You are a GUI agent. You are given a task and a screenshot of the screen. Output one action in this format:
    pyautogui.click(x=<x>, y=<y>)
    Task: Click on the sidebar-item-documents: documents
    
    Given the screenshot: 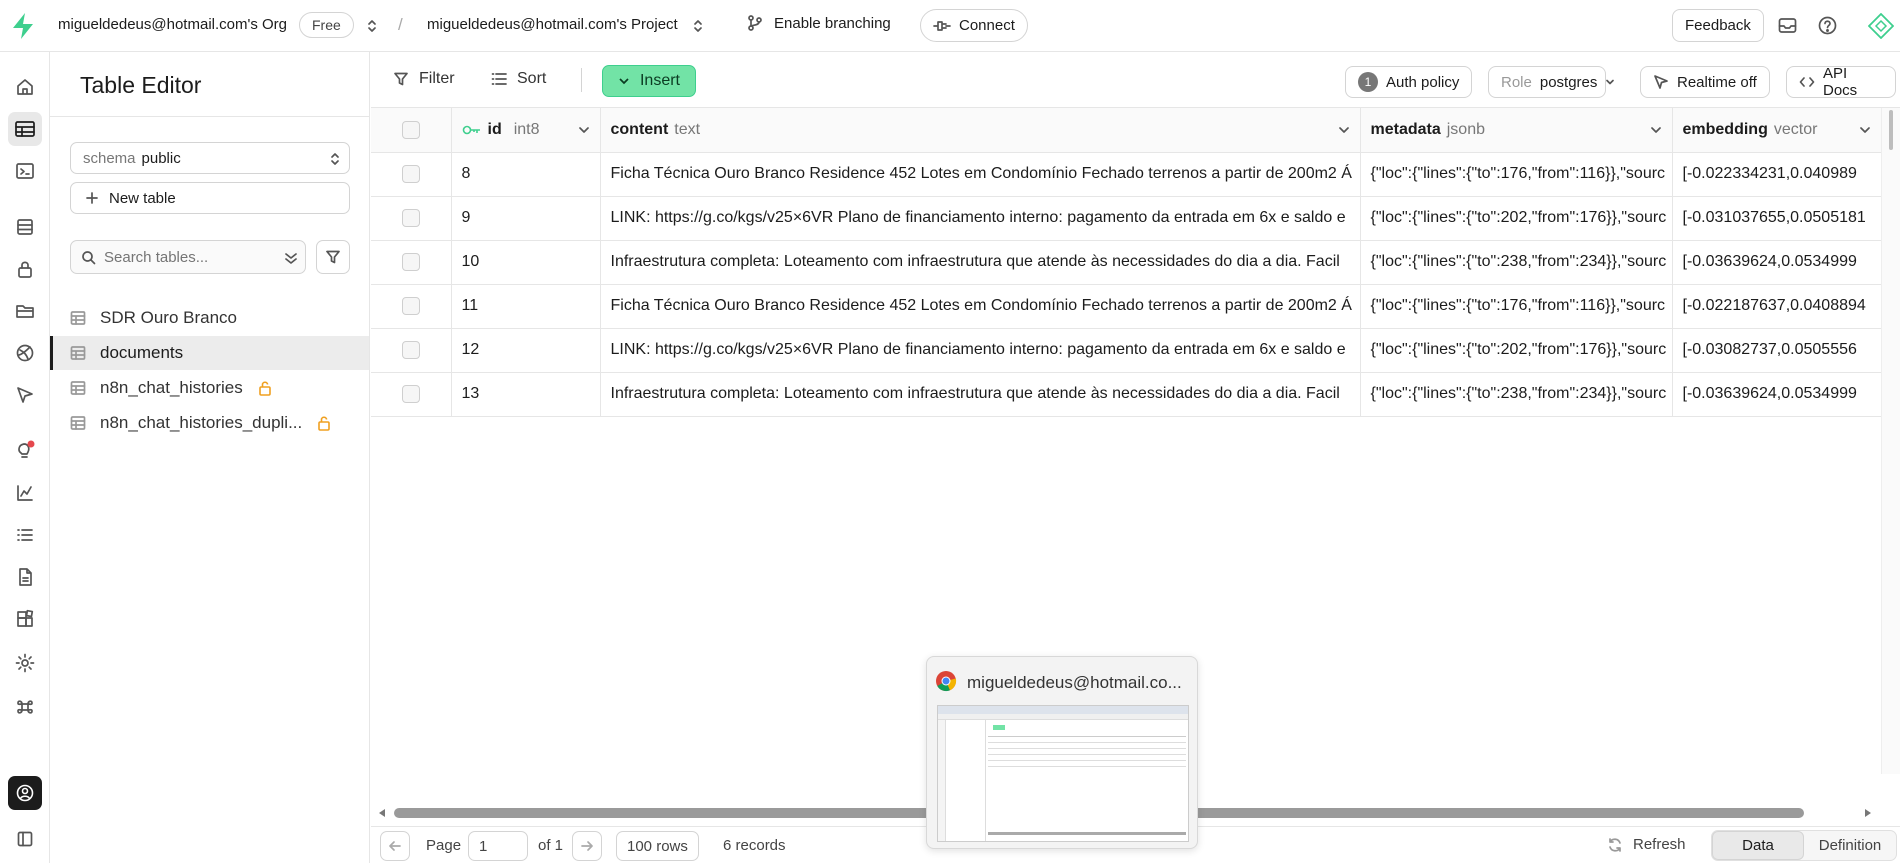 What is the action you would take?
    pyautogui.click(x=209, y=353)
    